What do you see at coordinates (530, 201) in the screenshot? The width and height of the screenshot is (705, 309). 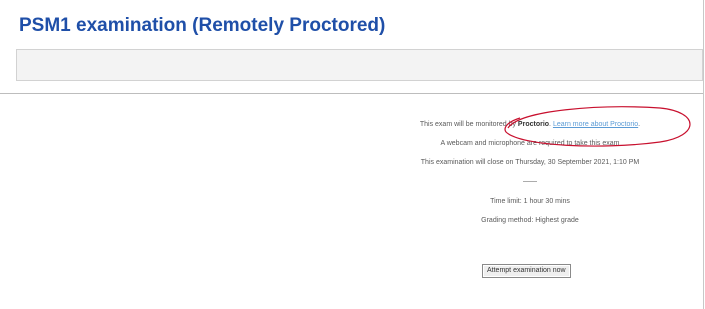 I see `time-limit-text: Time limit: 1 hour 30 mins` at bounding box center [530, 201].